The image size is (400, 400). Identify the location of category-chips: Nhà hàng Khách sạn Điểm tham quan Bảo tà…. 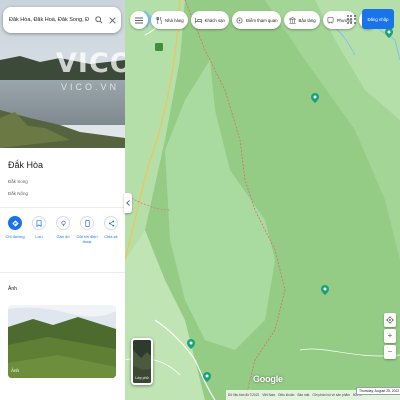
(254, 20).